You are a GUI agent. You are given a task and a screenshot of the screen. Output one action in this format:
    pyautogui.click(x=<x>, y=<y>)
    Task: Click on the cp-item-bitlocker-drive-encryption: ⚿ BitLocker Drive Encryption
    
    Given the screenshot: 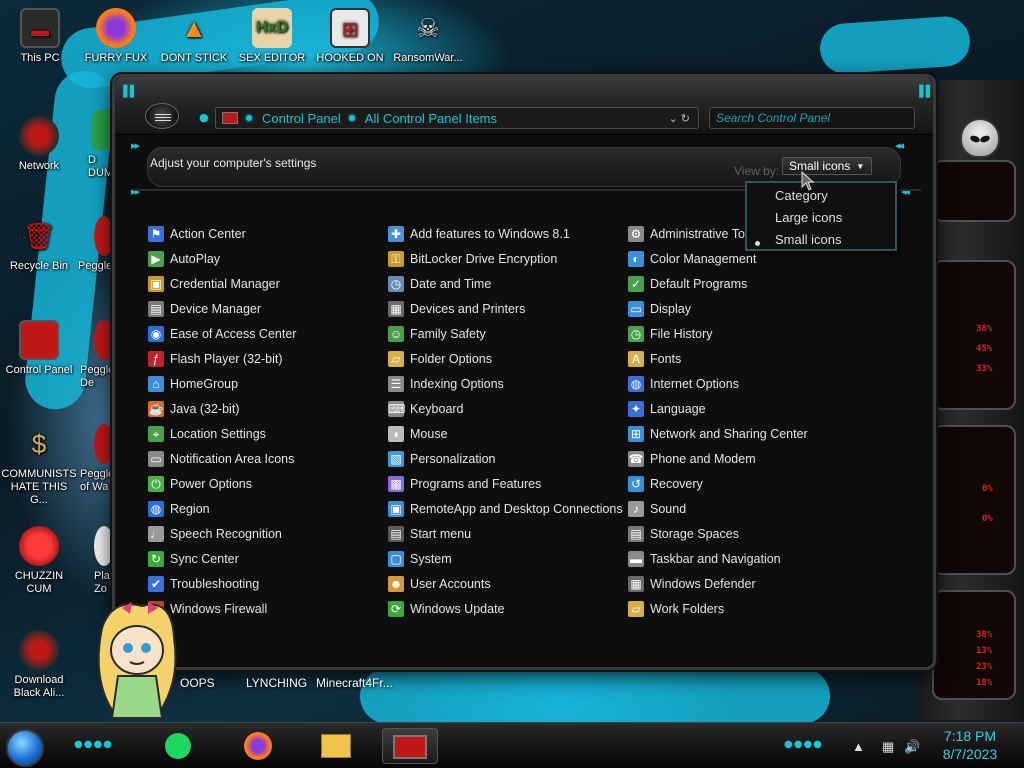 What is the action you would take?
    pyautogui.click(x=472, y=259)
    